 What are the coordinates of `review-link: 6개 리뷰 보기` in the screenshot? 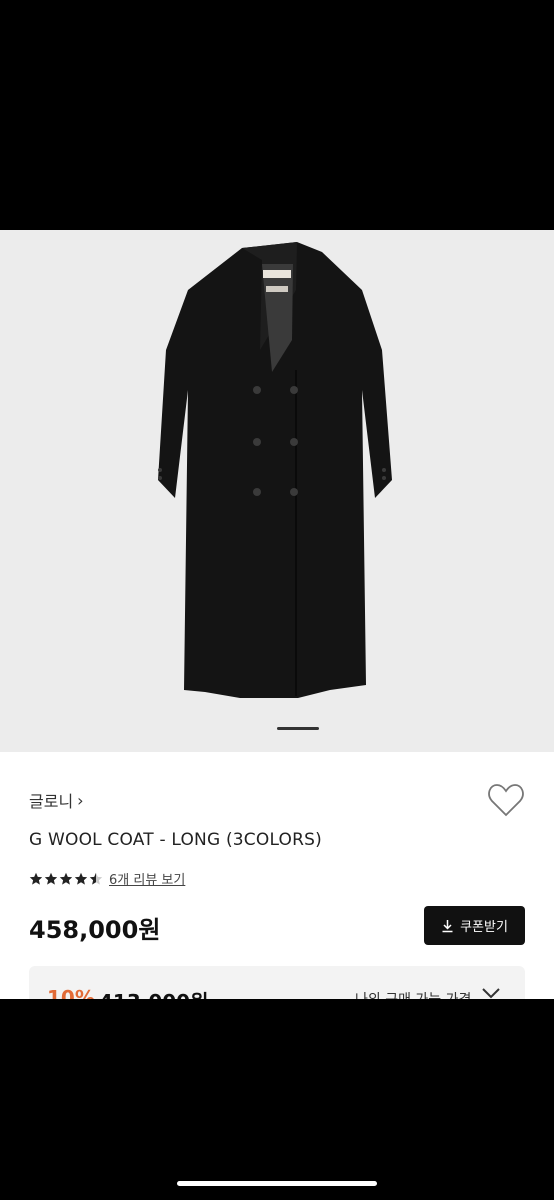 It's located at (147, 878).